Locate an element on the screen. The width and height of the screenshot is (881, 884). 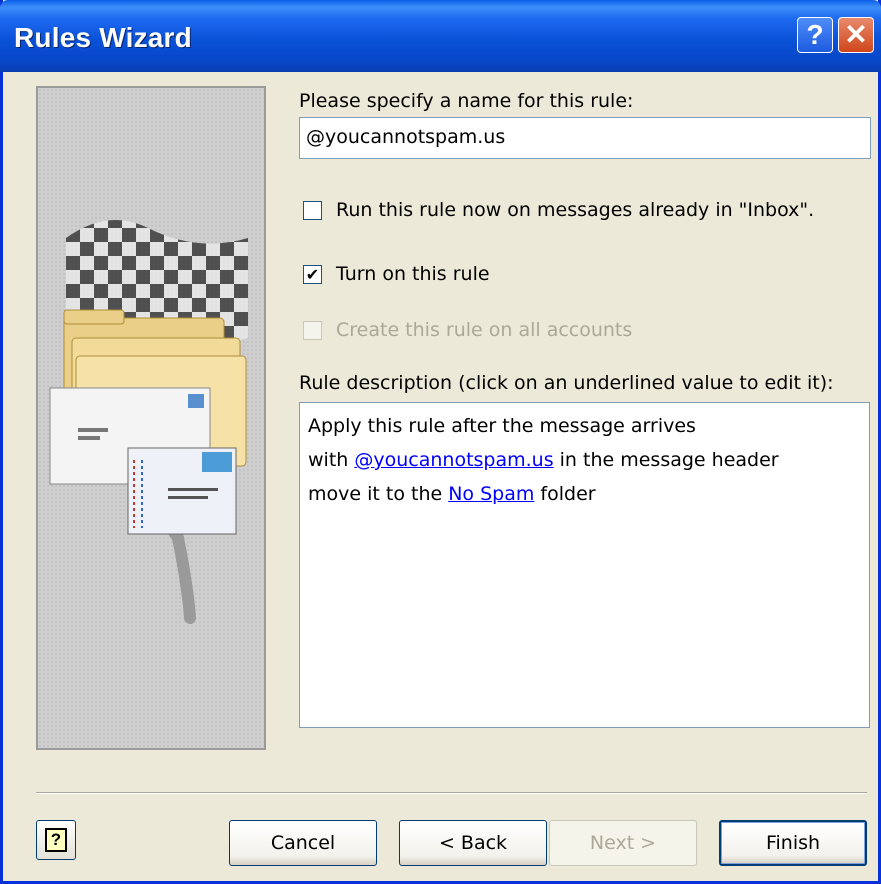
header-text-link: @youcannotspam.us is located at coordinates (453, 460).